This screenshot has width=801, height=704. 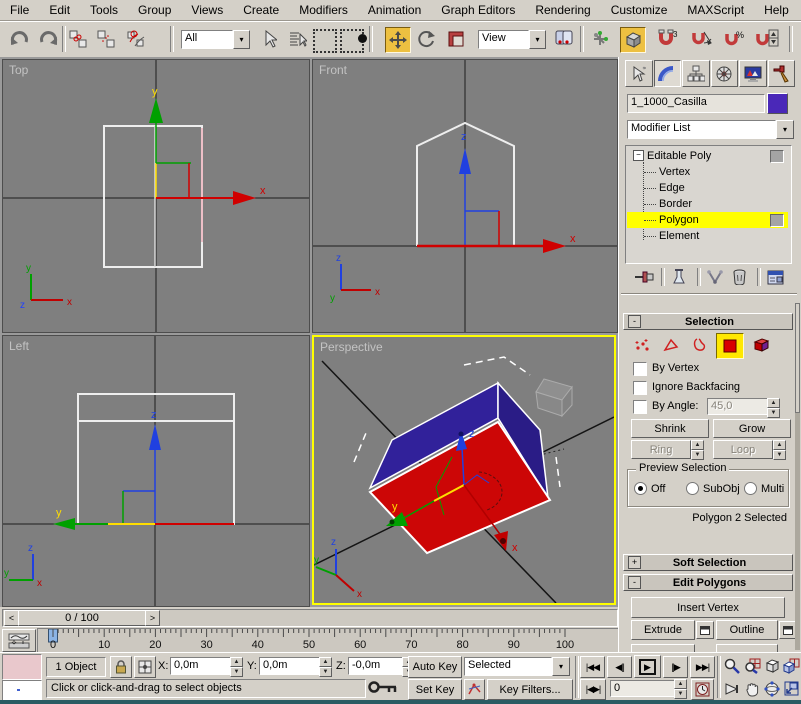 I want to click on menu-edit: Edit, so click(x=59, y=9).